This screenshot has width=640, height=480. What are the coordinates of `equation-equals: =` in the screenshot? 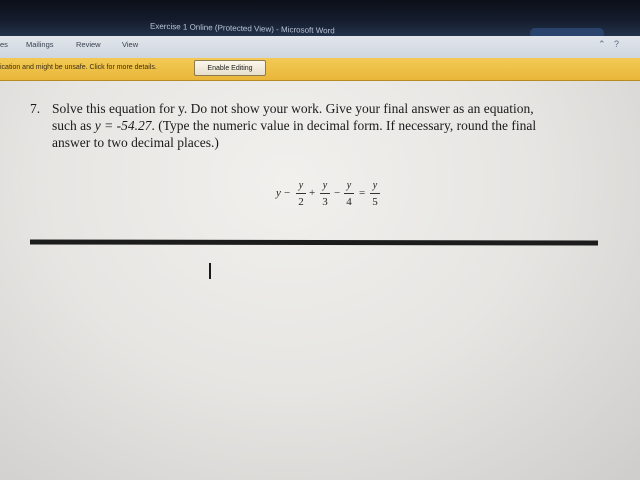 It's located at (362, 193).